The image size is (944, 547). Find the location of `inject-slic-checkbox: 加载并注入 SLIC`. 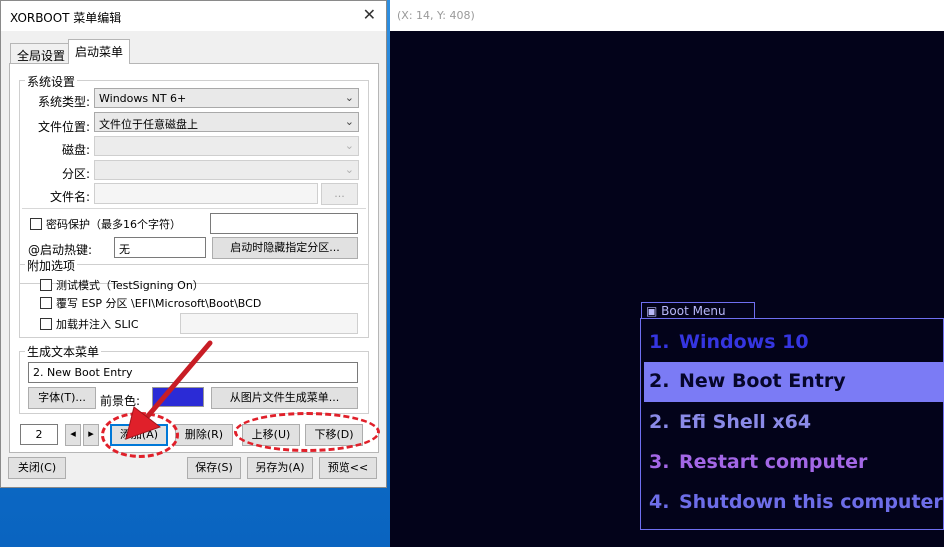

inject-slic-checkbox: 加载并注入 SLIC is located at coordinates (89, 324).